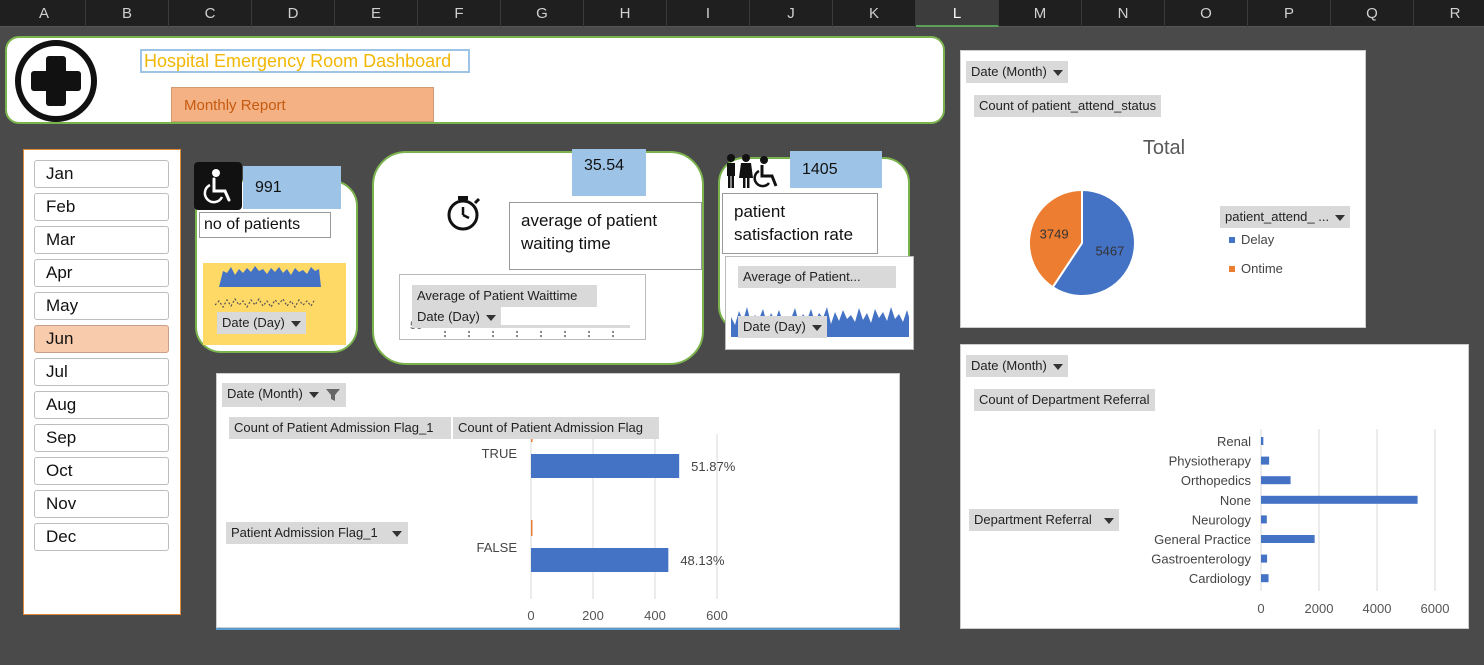  Describe the element at coordinates (655, 615) in the screenshot. I see `x-tick-label: 400` at that location.